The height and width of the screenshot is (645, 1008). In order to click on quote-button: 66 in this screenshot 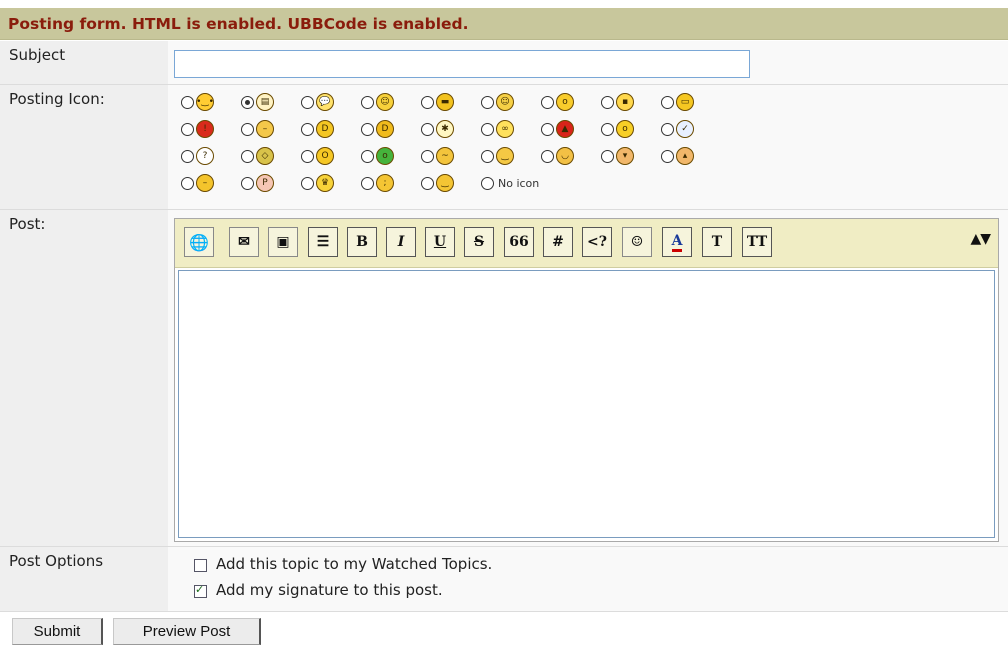, I will do `click(519, 242)`.